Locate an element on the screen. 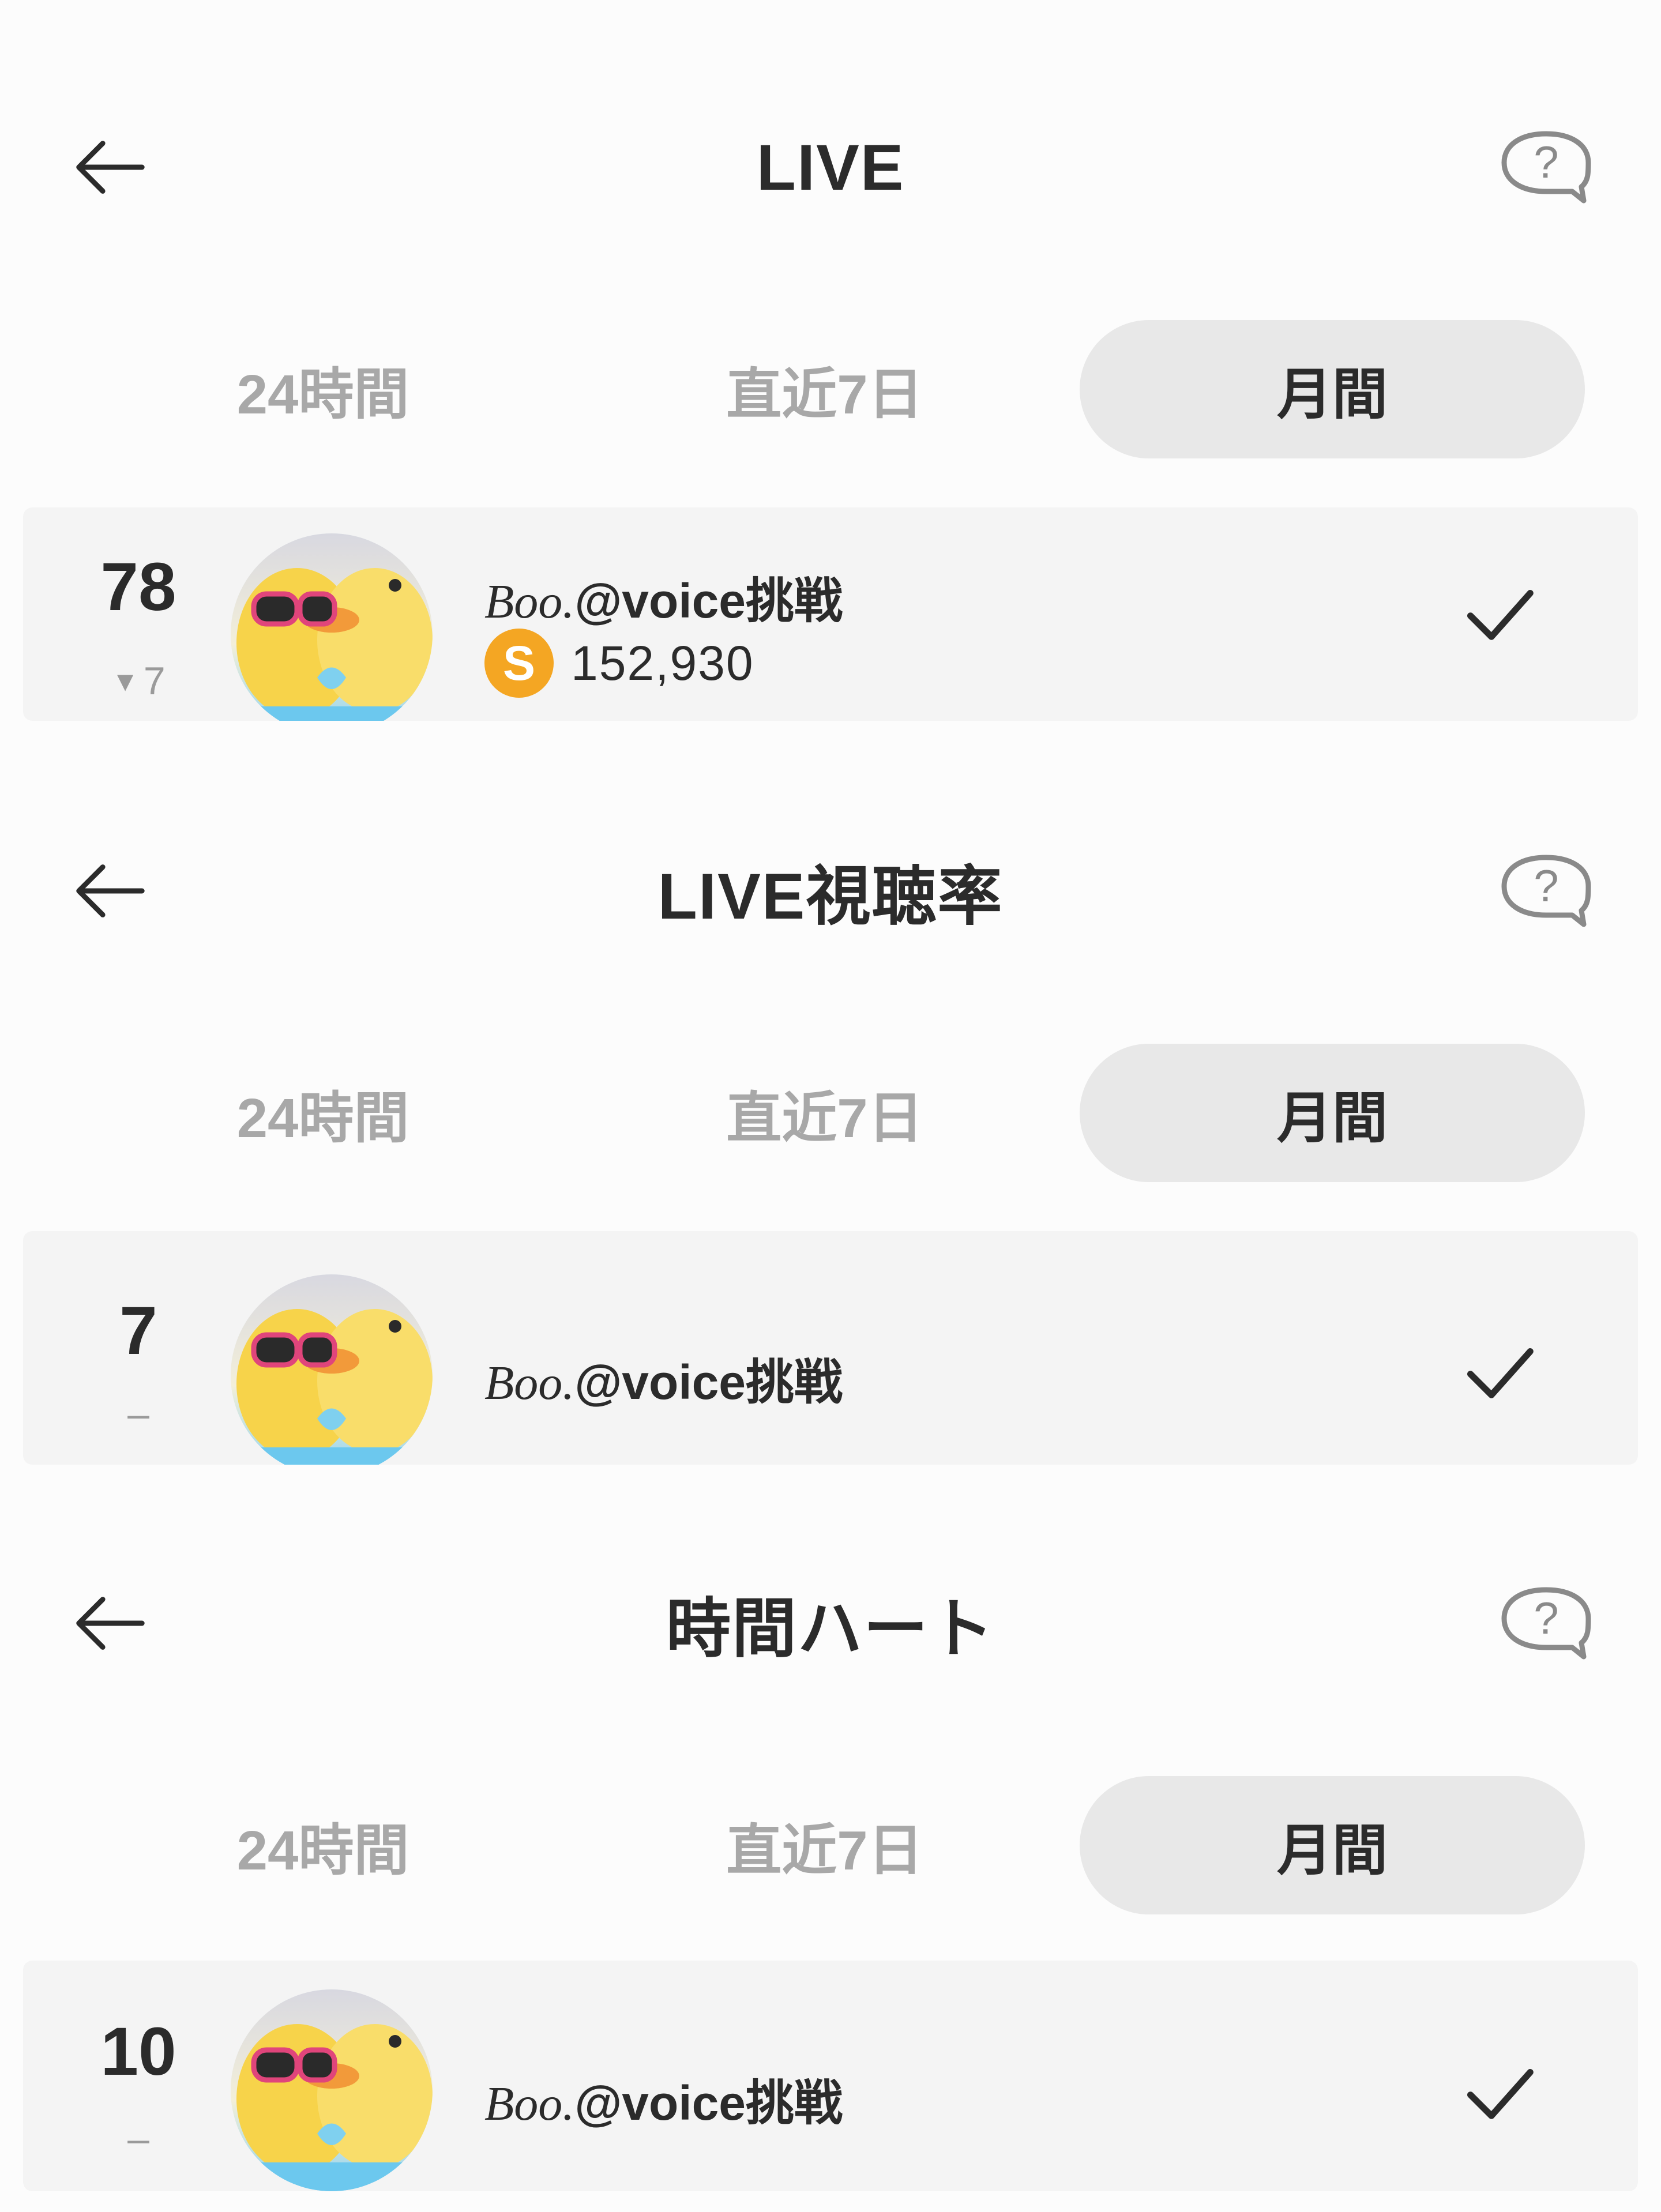 The image size is (1661, 2212). ranking-row: 78 ▼ 7 Boo.@voice挑戦 S 152,930 is located at coordinates (830, 614).